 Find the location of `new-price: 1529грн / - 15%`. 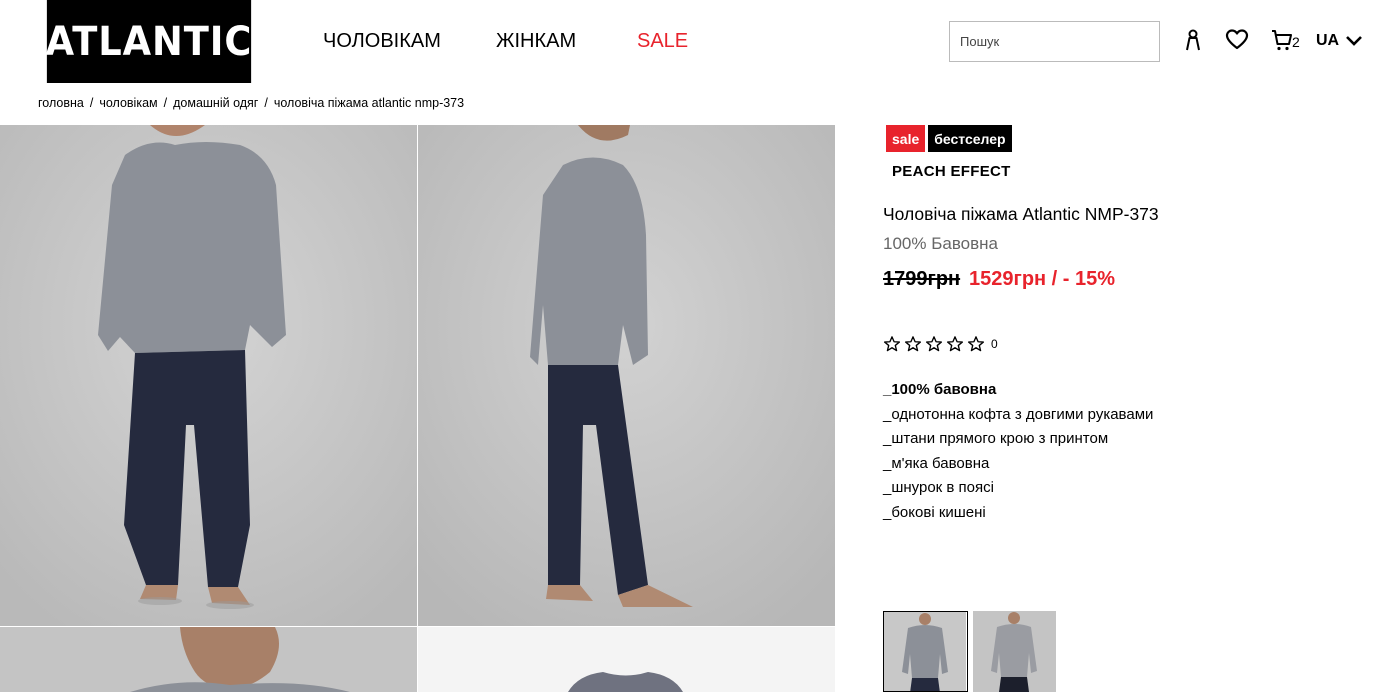

new-price: 1529грн / - 15% is located at coordinates (1042, 279).